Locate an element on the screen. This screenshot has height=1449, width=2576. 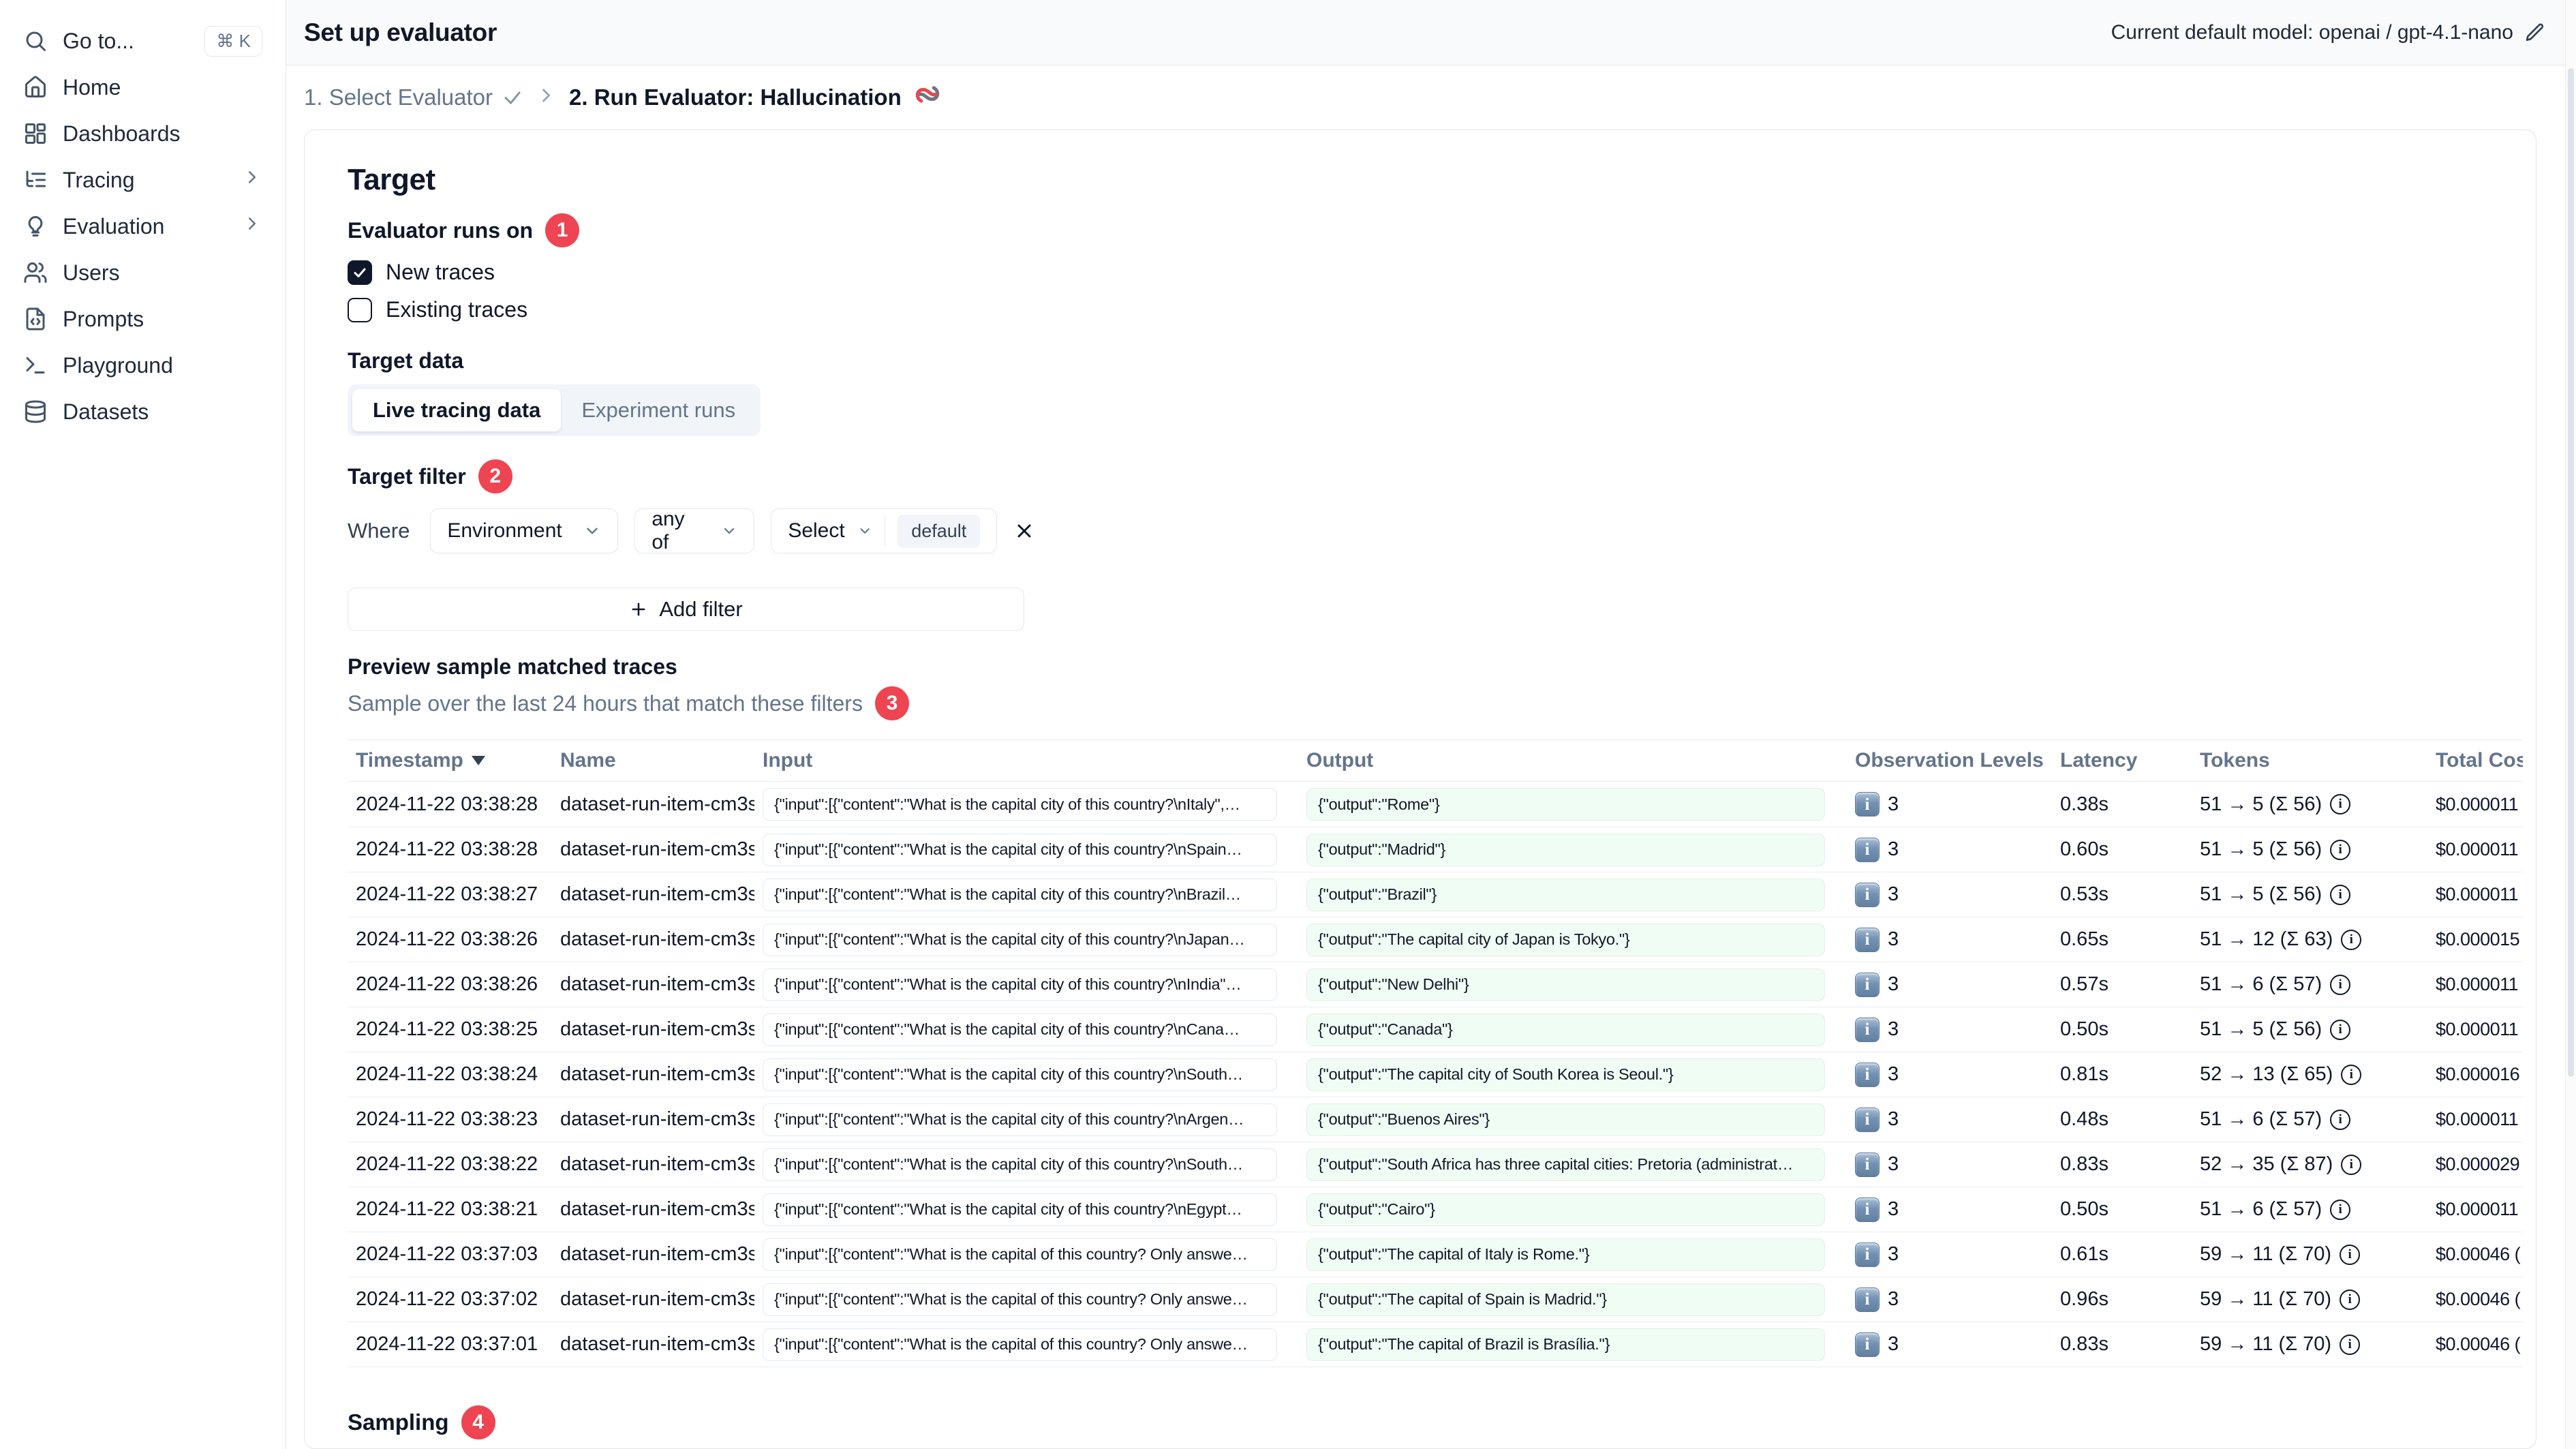
edit-pencil-icon is located at coordinates (2535, 33).